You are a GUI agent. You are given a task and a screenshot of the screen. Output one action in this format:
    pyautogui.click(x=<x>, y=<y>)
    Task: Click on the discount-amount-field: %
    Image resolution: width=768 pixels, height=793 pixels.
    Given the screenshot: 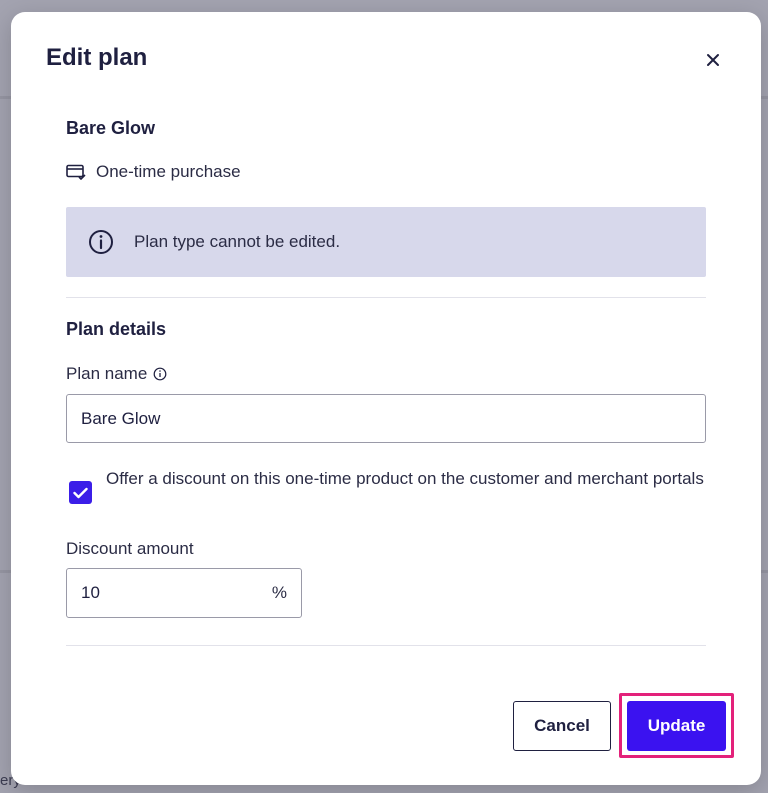 What is the action you would take?
    pyautogui.click(x=184, y=593)
    